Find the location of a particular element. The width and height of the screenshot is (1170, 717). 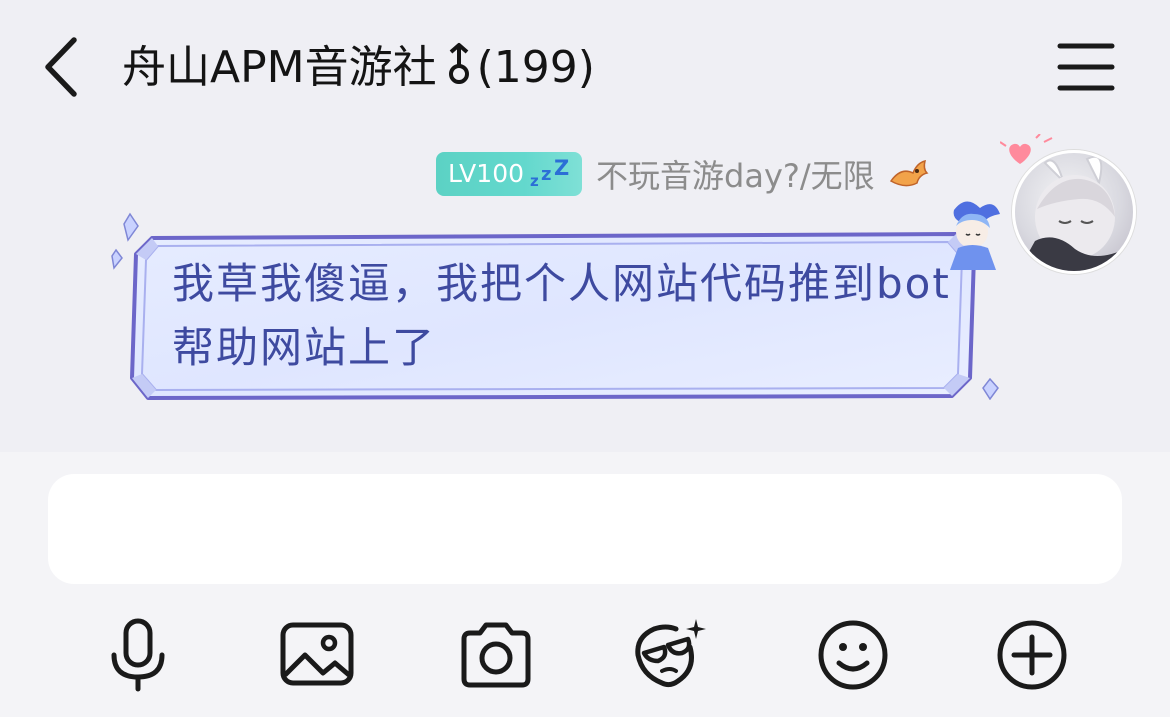

sender-name: 不玩音游day?/无限 is located at coordinates (735, 174).